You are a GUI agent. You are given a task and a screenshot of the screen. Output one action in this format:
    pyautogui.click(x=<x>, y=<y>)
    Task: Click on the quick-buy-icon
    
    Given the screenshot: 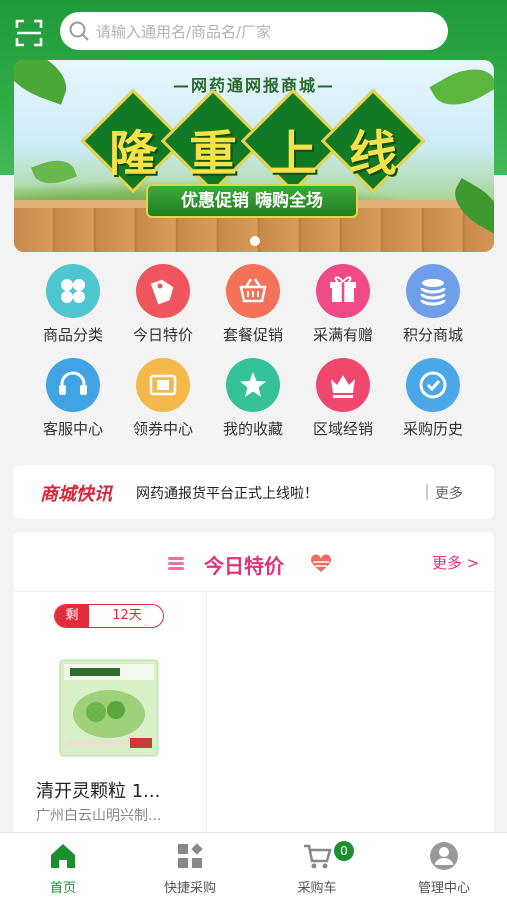 What is the action you would take?
    pyautogui.click(x=190, y=855)
    